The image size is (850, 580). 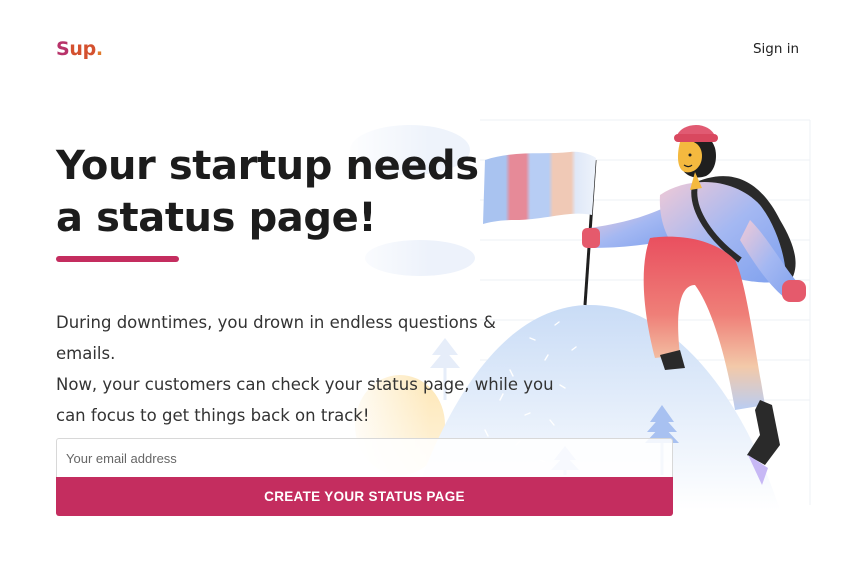 What do you see at coordinates (213, 415) in the screenshot?
I see `hero-description-line-3: can focus to get things back on track!` at bounding box center [213, 415].